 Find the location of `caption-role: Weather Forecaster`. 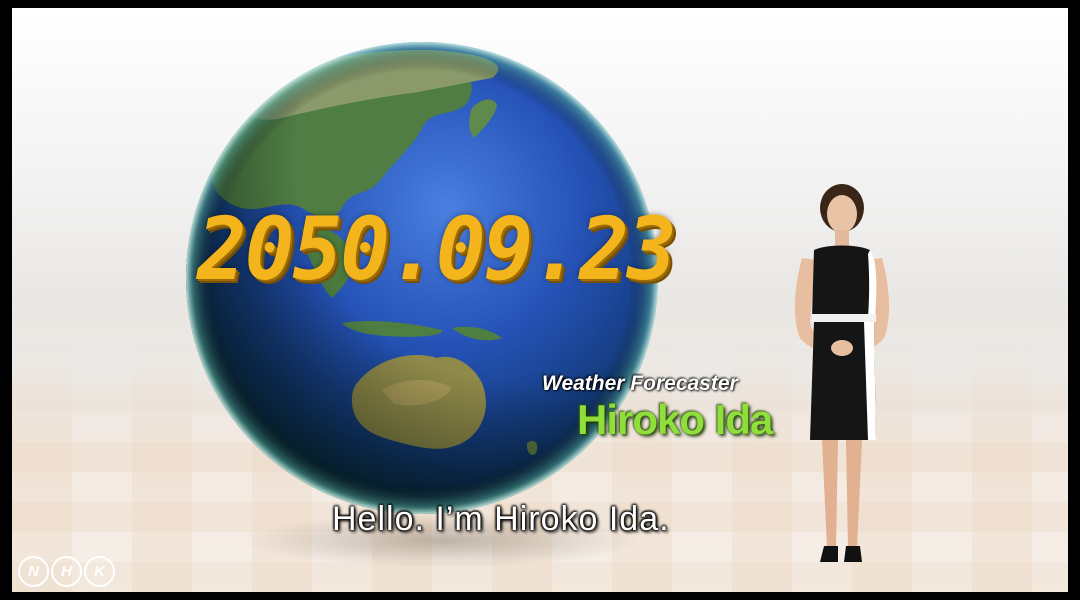

caption-role: Weather Forecaster is located at coordinates (640, 383).